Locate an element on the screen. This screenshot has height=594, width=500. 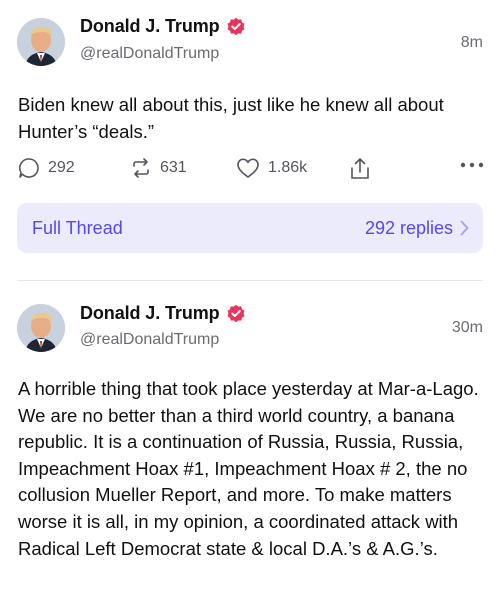
post-divider is located at coordinates (250, 280).